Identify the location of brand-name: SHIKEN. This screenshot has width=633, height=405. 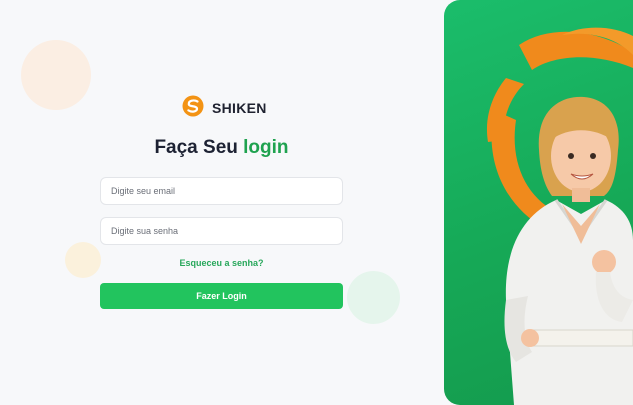
(239, 108).